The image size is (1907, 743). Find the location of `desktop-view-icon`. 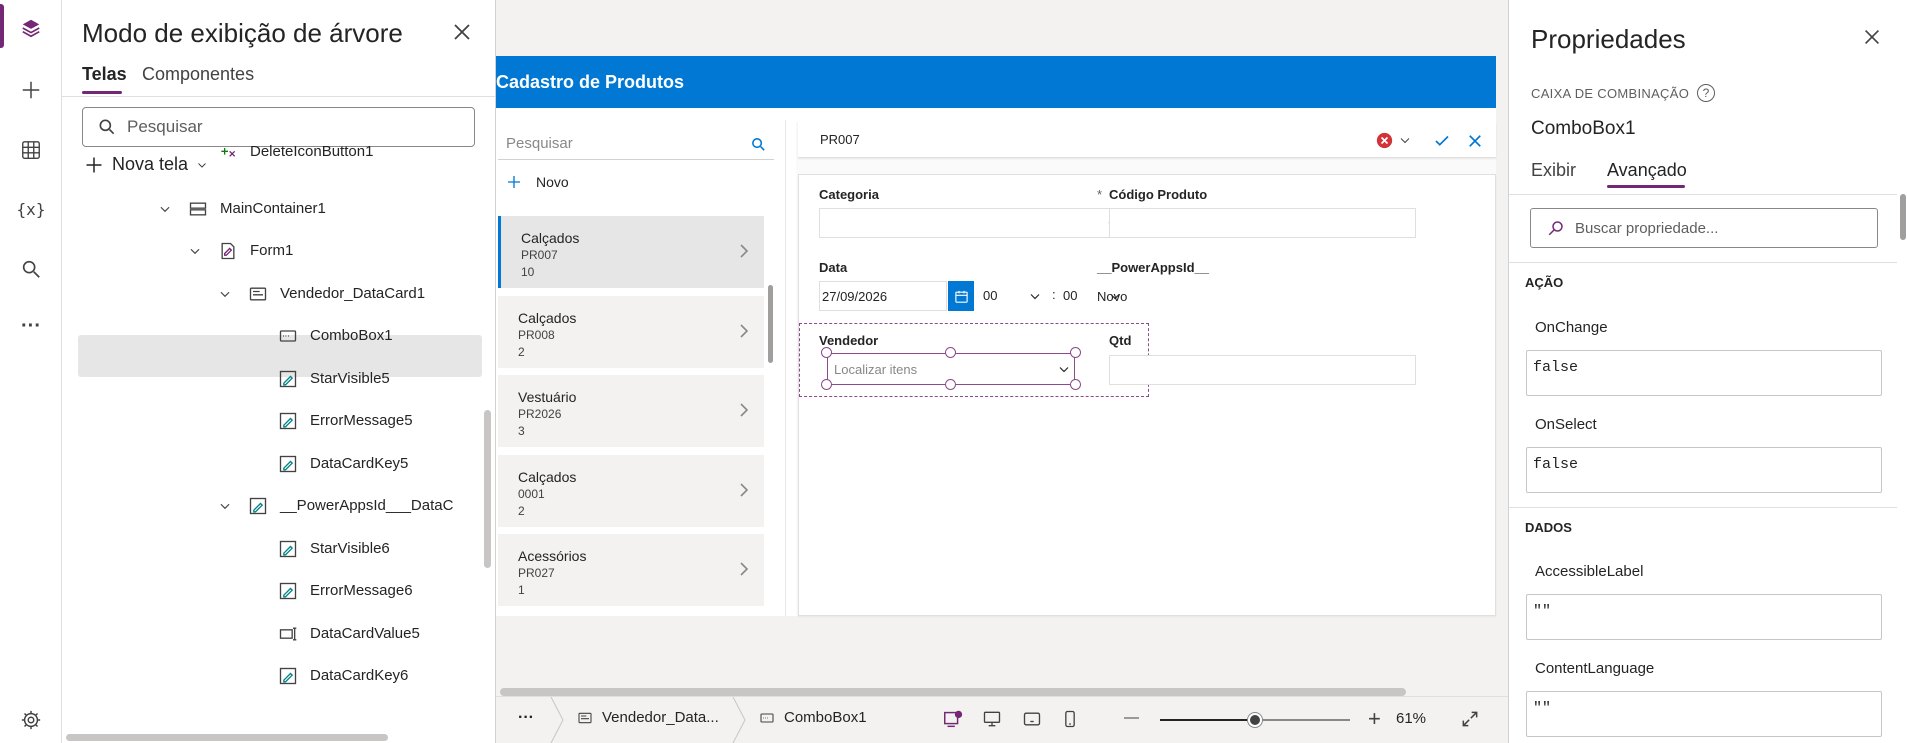

desktop-view-icon is located at coordinates (992, 719).